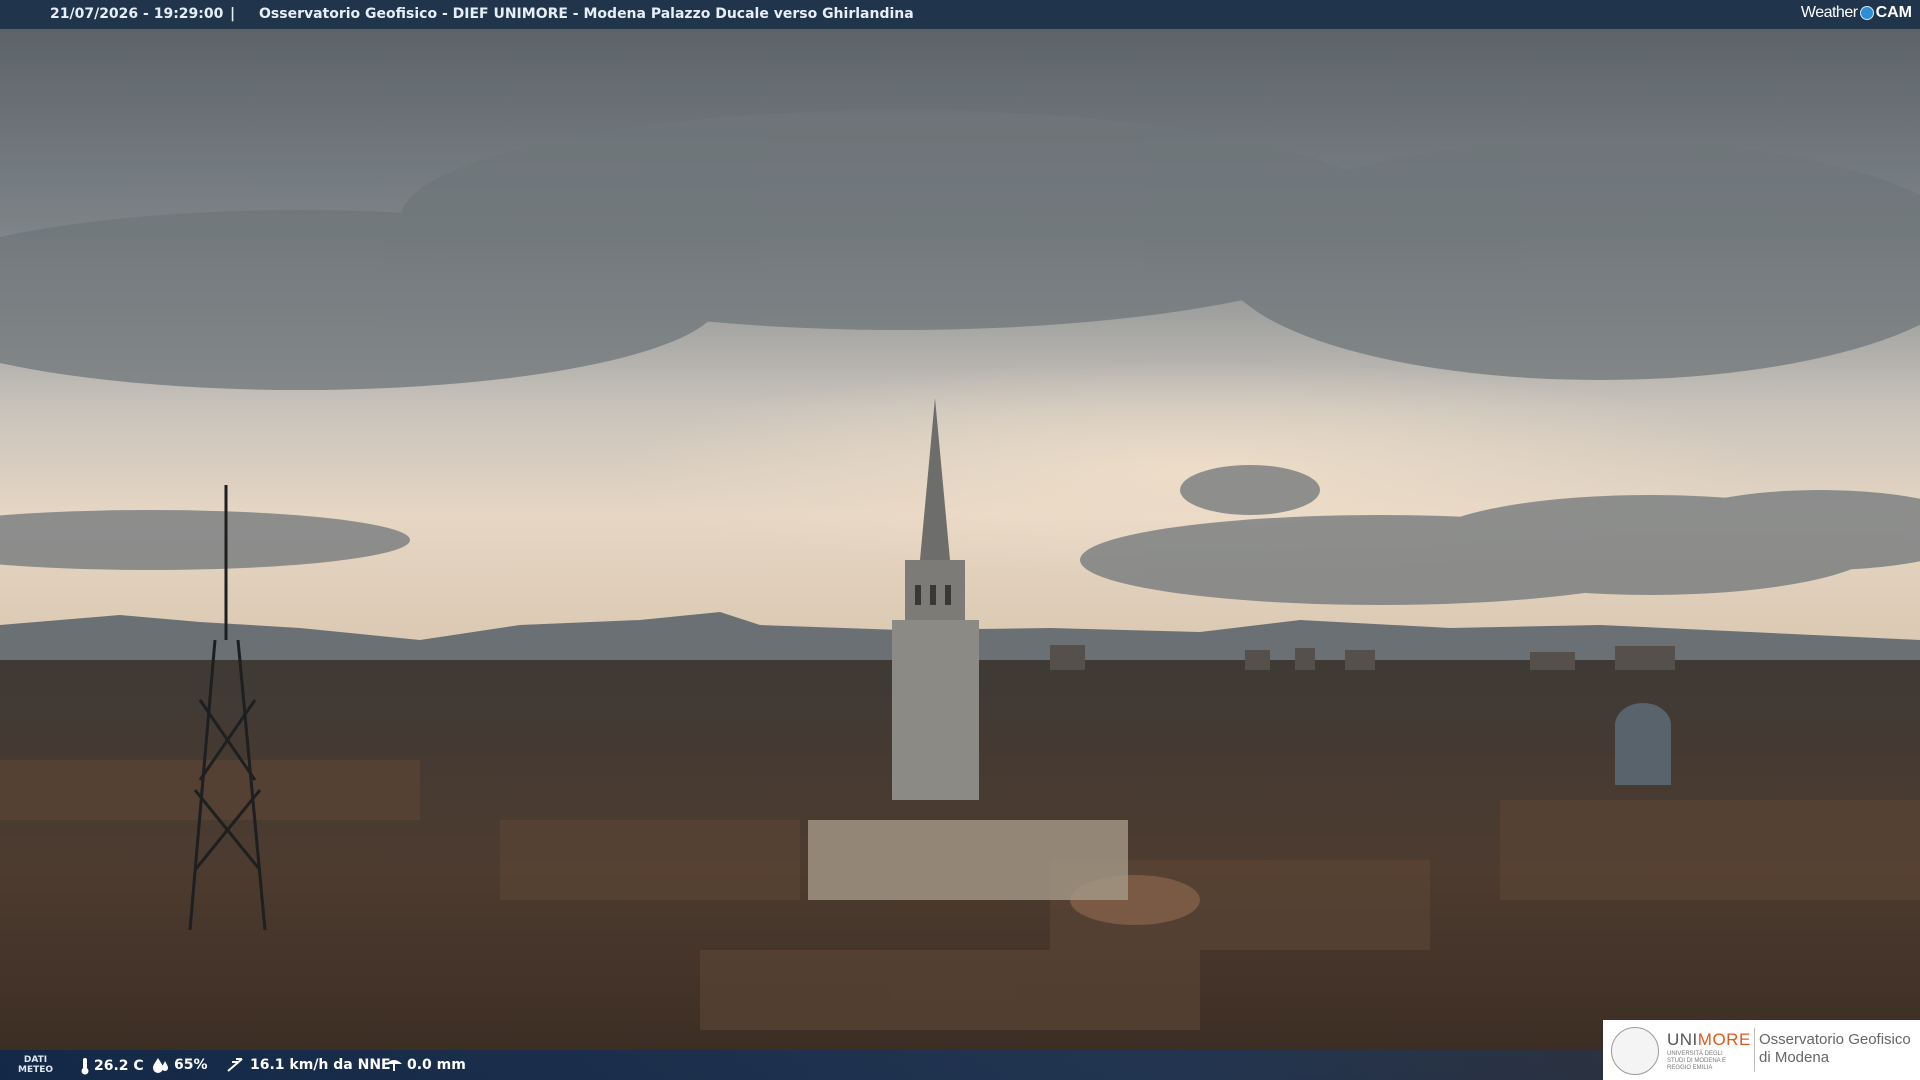 This screenshot has height=1080, width=1920. Describe the element at coordinates (1866, 13) in the screenshot. I see `globe-icon` at that location.